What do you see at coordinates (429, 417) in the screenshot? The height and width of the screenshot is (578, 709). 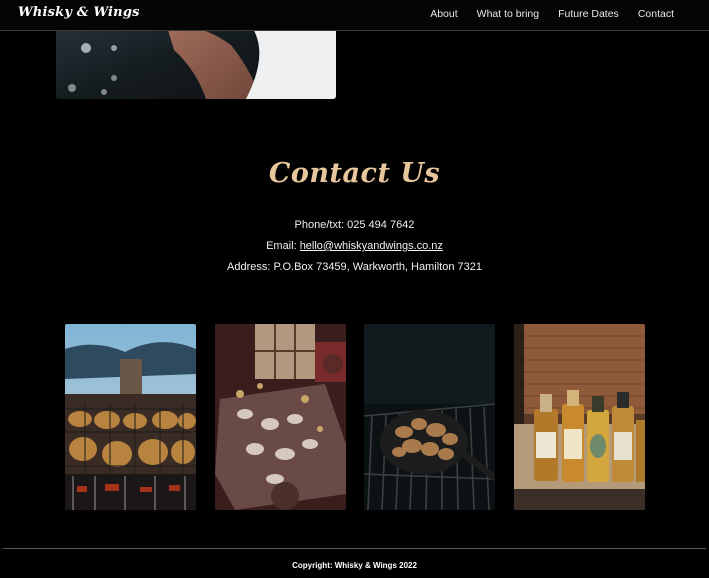 I see `gallery-photo-skillet` at bounding box center [429, 417].